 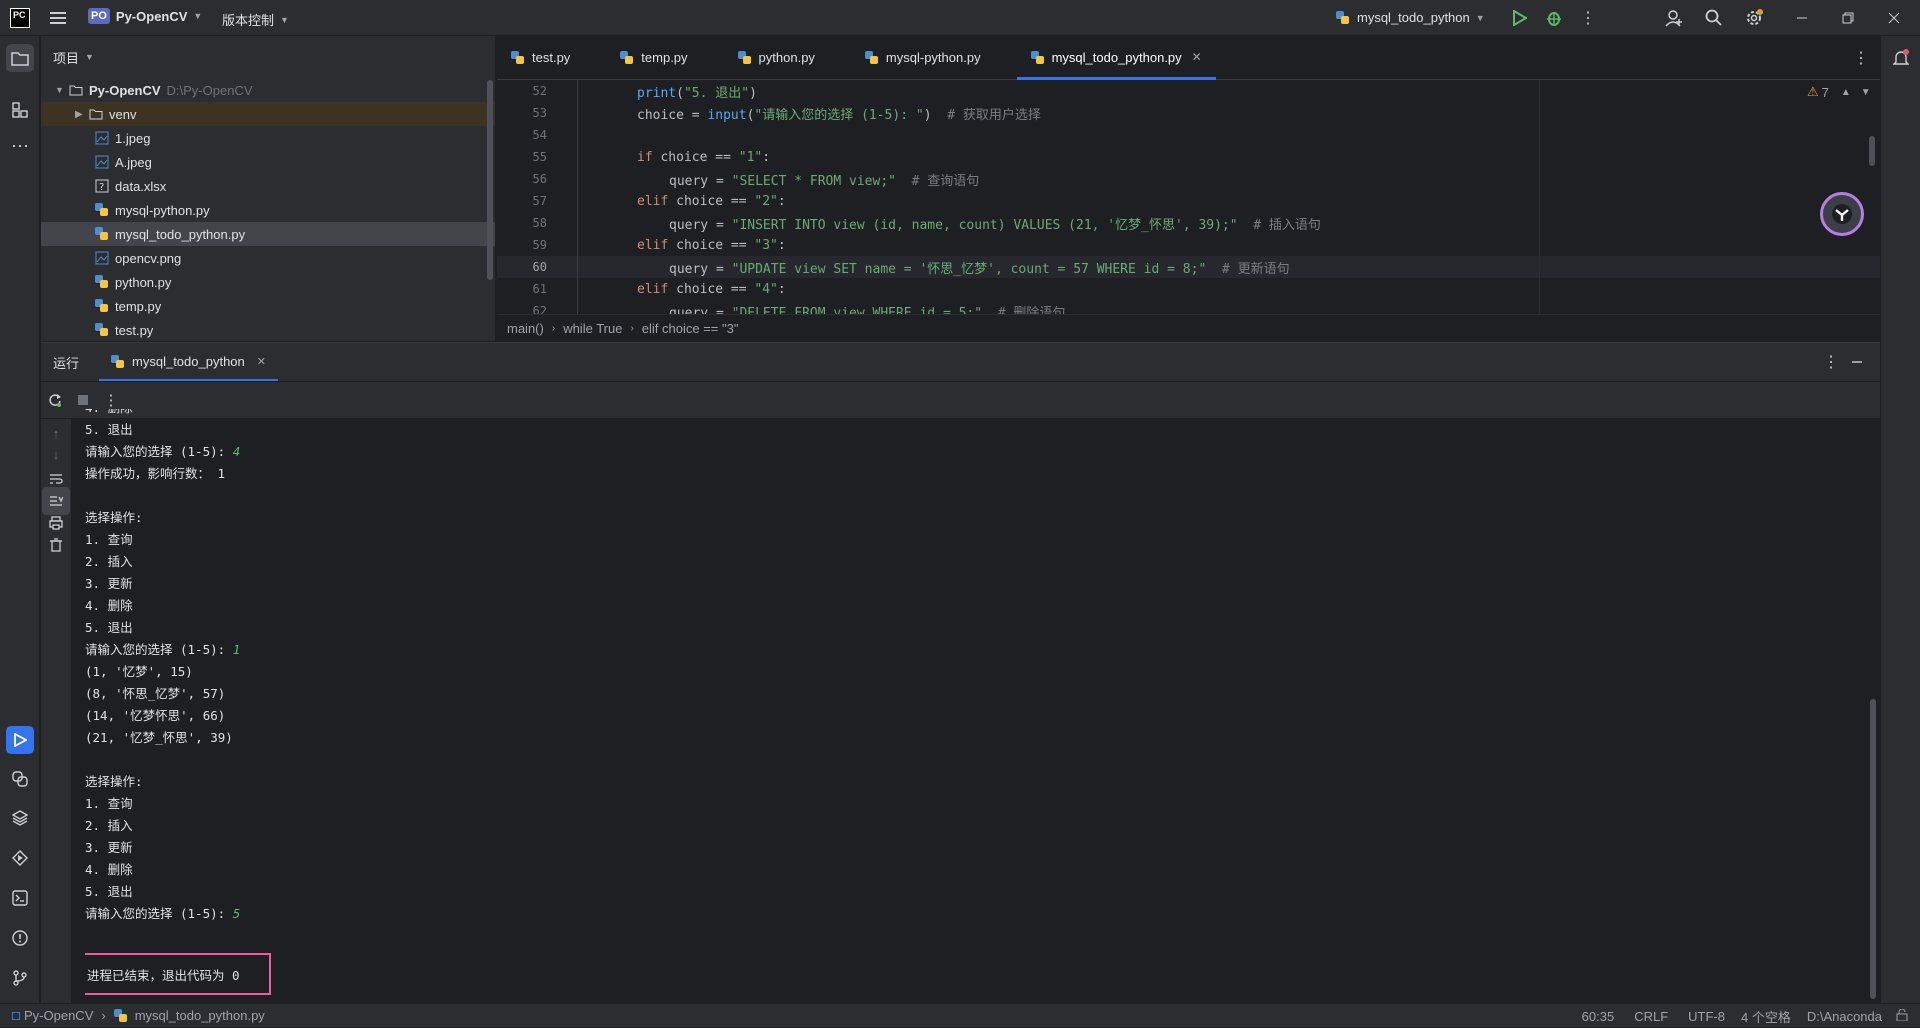 What do you see at coordinates (1410, 17) in the screenshot?
I see `run-config-selector: mysql_todo_python ▼` at bounding box center [1410, 17].